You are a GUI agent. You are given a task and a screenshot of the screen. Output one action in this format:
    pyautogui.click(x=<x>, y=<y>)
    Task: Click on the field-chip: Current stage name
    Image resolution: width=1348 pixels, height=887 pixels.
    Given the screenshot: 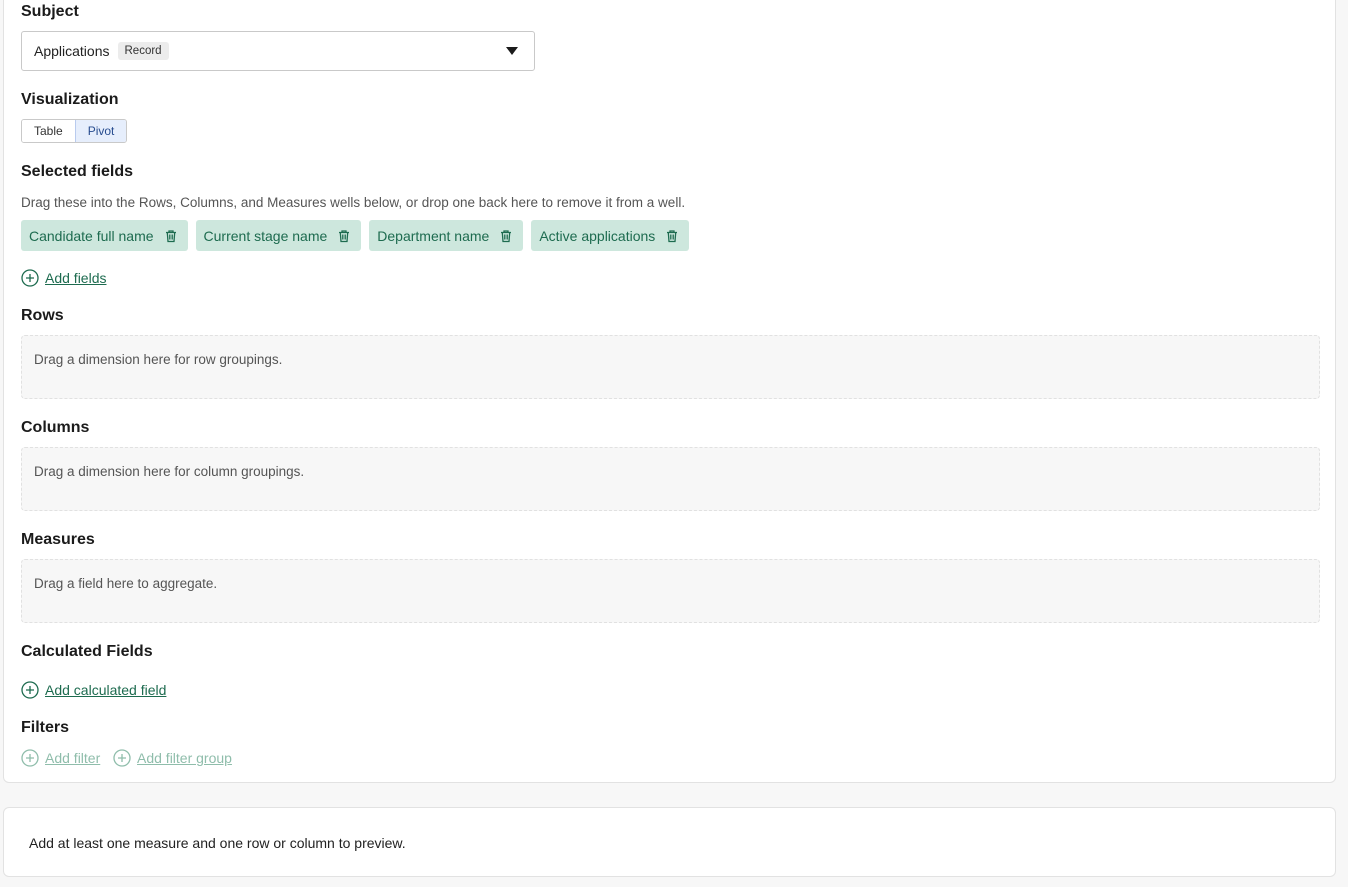 What is the action you would take?
    pyautogui.click(x=278, y=235)
    